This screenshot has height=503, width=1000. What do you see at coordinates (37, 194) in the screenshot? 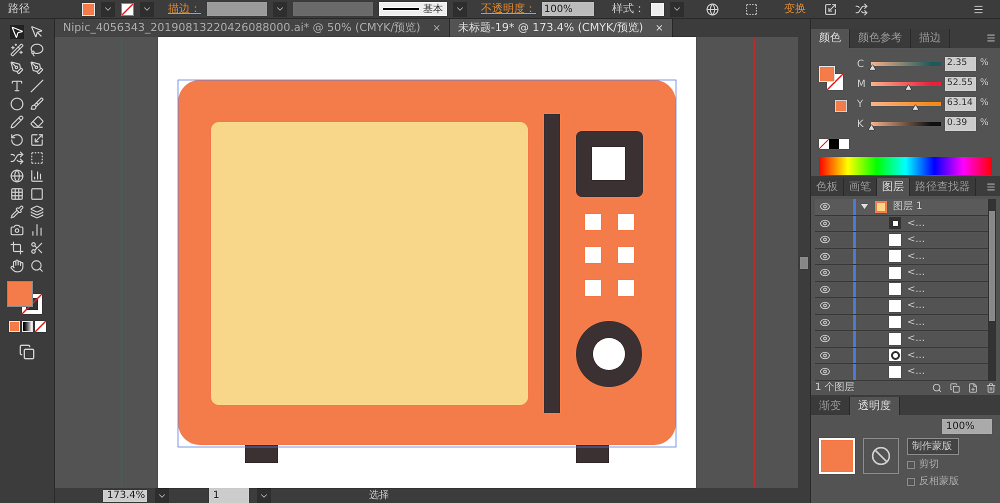
I see `gradient-tool` at bounding box center [37, 194].